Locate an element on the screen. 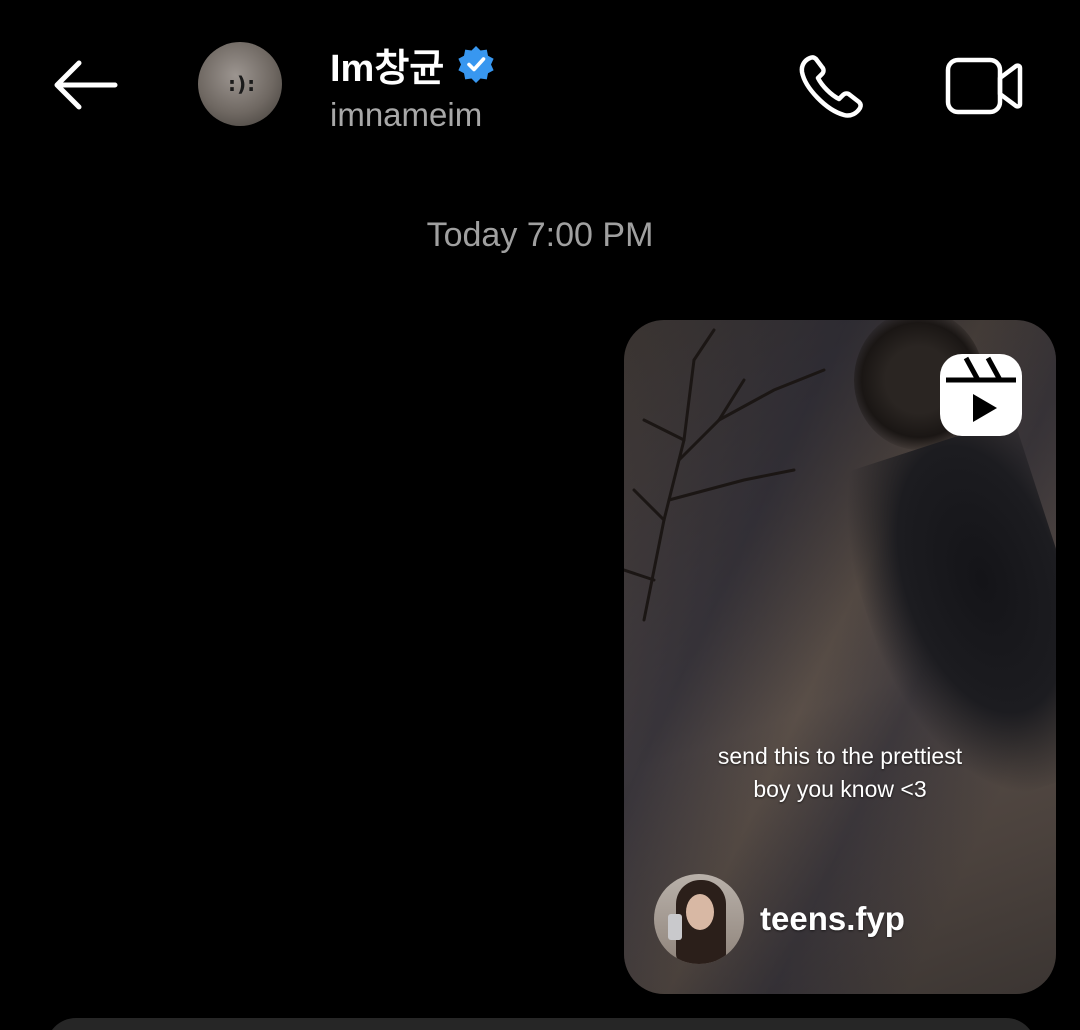 The height and width of the screenshot is (1030, 1080). phone-icon is located at coordinates (831, 86).